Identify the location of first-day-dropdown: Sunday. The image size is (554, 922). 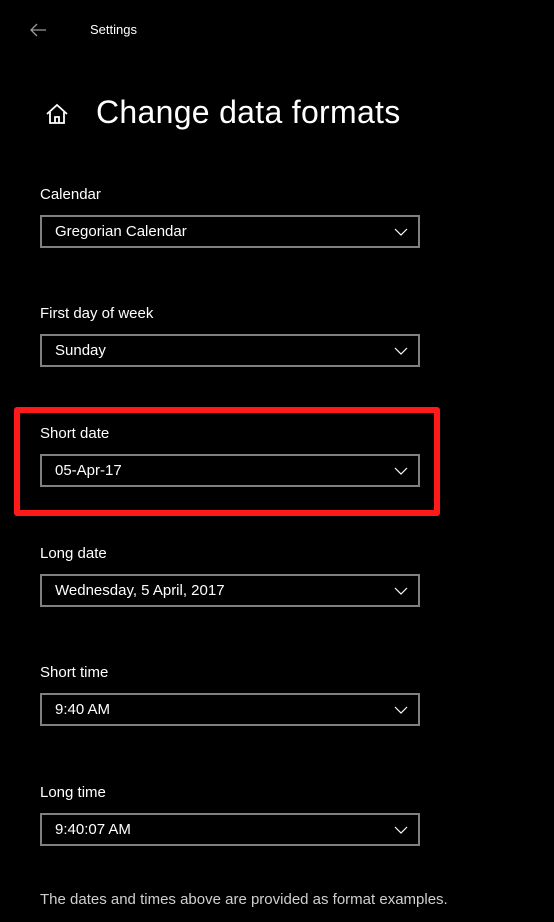
(230, 350).